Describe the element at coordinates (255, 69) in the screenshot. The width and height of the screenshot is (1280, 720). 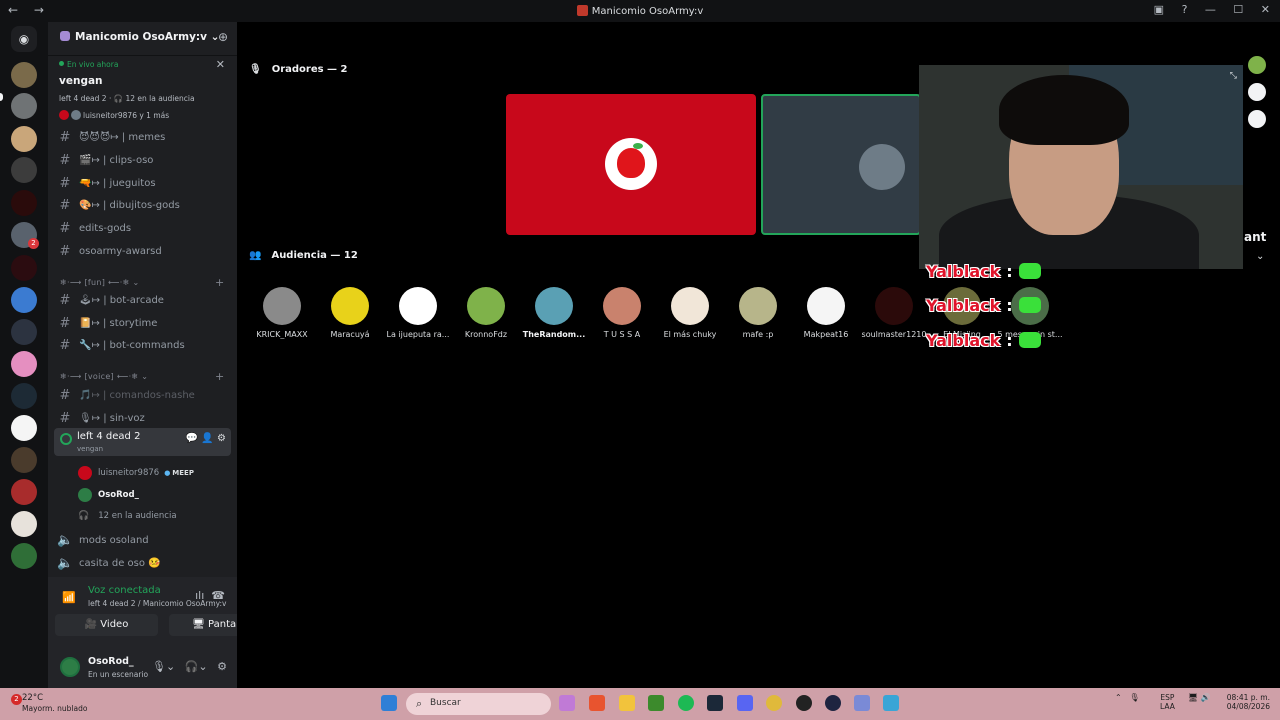
I see `microphone-icon: 🎙` at that location.